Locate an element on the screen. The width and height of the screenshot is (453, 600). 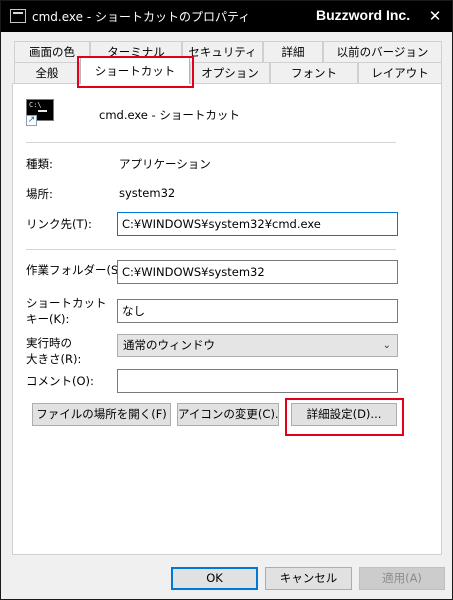
cancel-button: キャンセル is located at coordinates (308, 578).